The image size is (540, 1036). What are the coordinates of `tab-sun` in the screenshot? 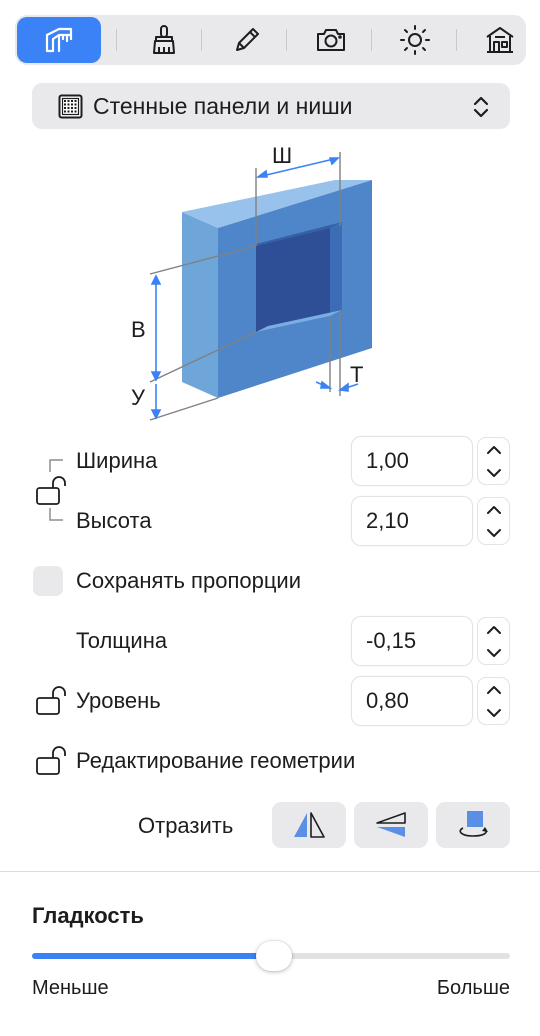 It's located at (415, 40).